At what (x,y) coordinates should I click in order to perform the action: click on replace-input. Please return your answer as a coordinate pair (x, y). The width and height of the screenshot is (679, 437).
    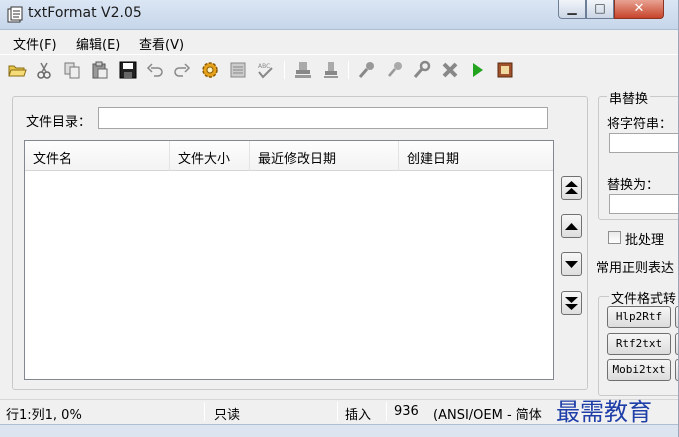
    Looking at the image, I should click on (643, 204).